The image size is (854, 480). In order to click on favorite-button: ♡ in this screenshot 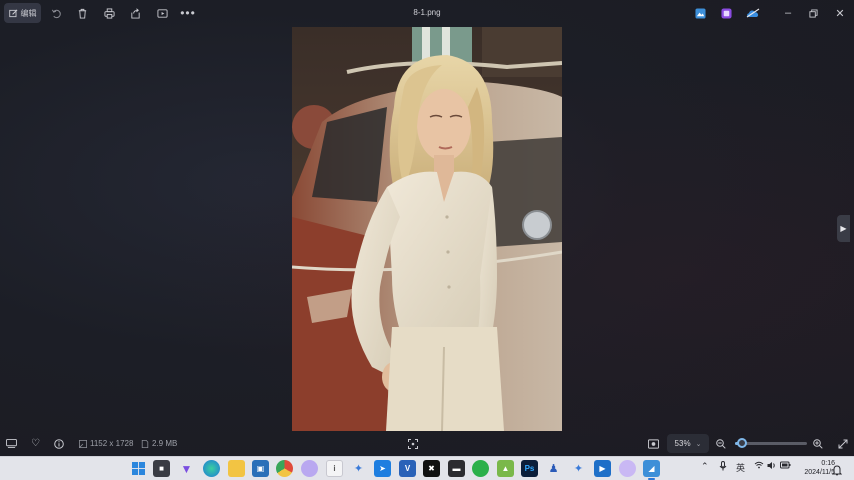, I will do `click(35, 443)`.